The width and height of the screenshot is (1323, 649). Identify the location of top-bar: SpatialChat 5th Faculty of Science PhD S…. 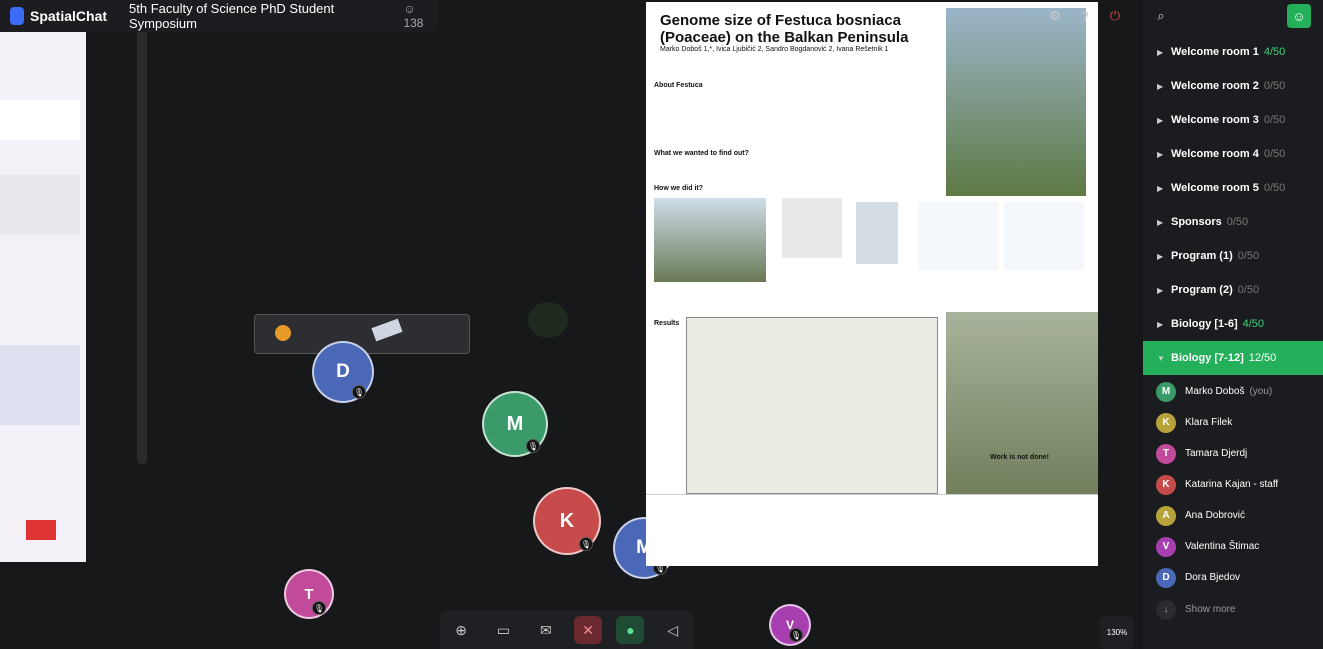
(218, 16).